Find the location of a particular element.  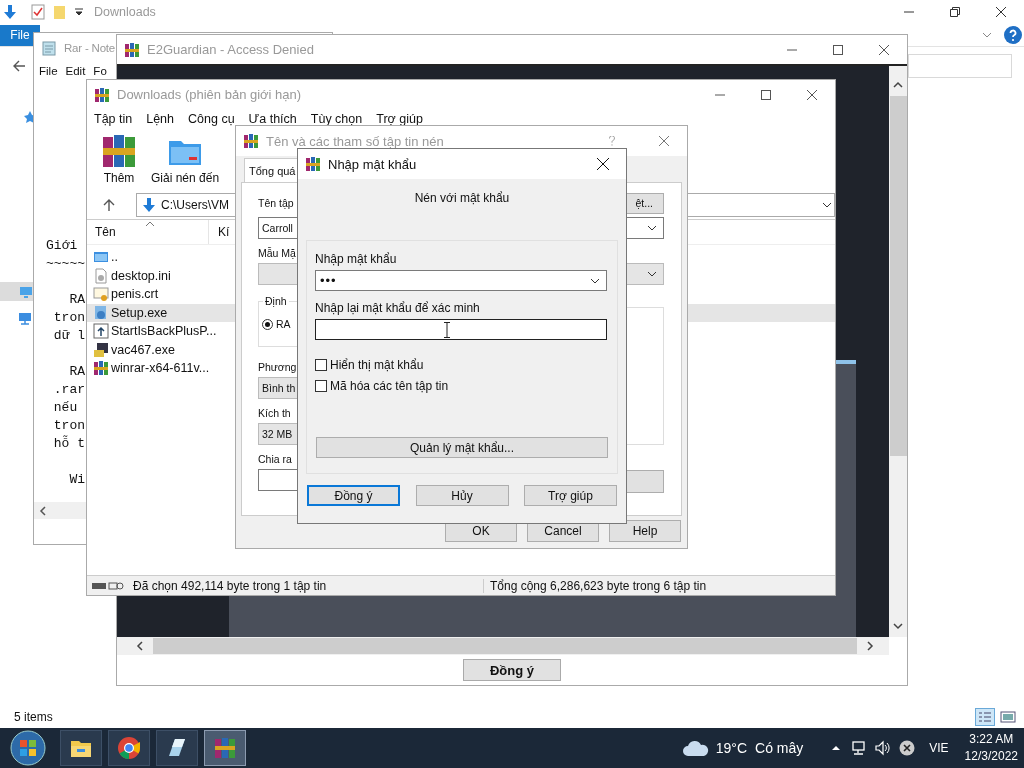

window-title: E2Guardian - Access Denied is located at coordinates (230, 49).